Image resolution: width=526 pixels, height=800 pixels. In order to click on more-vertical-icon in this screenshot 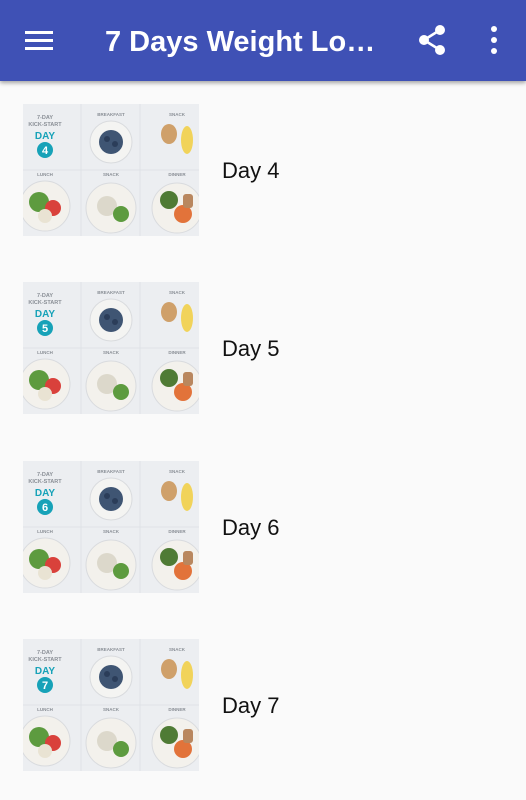, I will do `click(494, 40)`.